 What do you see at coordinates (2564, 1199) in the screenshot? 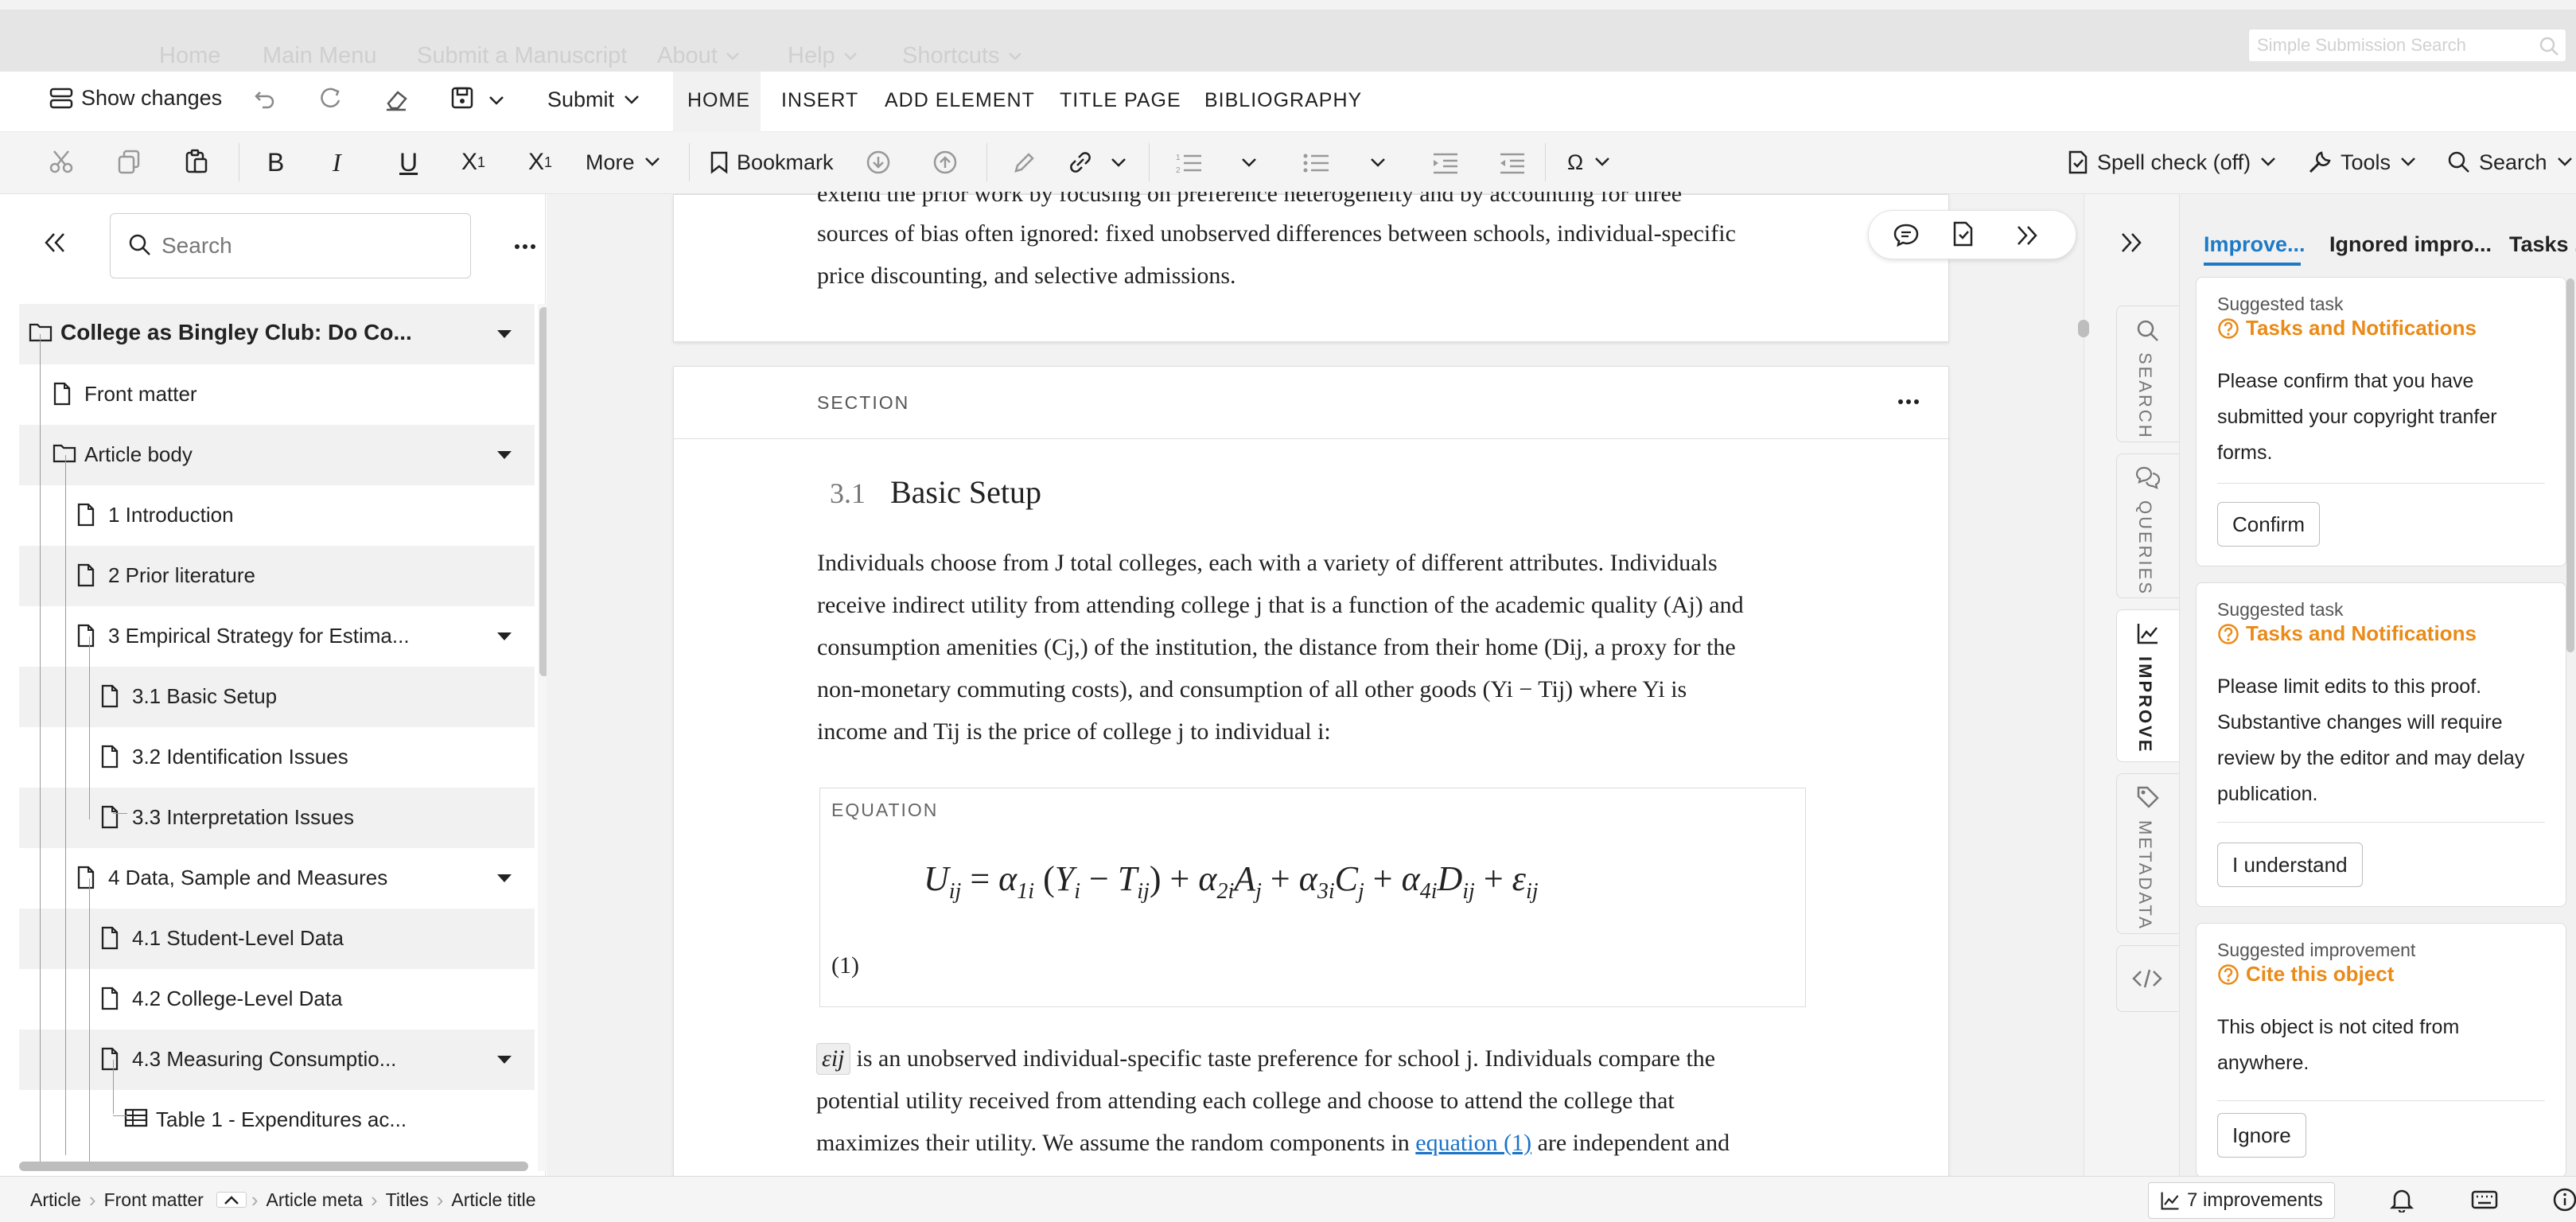
I see `info-icon` at bounding box center [2564, 1199].